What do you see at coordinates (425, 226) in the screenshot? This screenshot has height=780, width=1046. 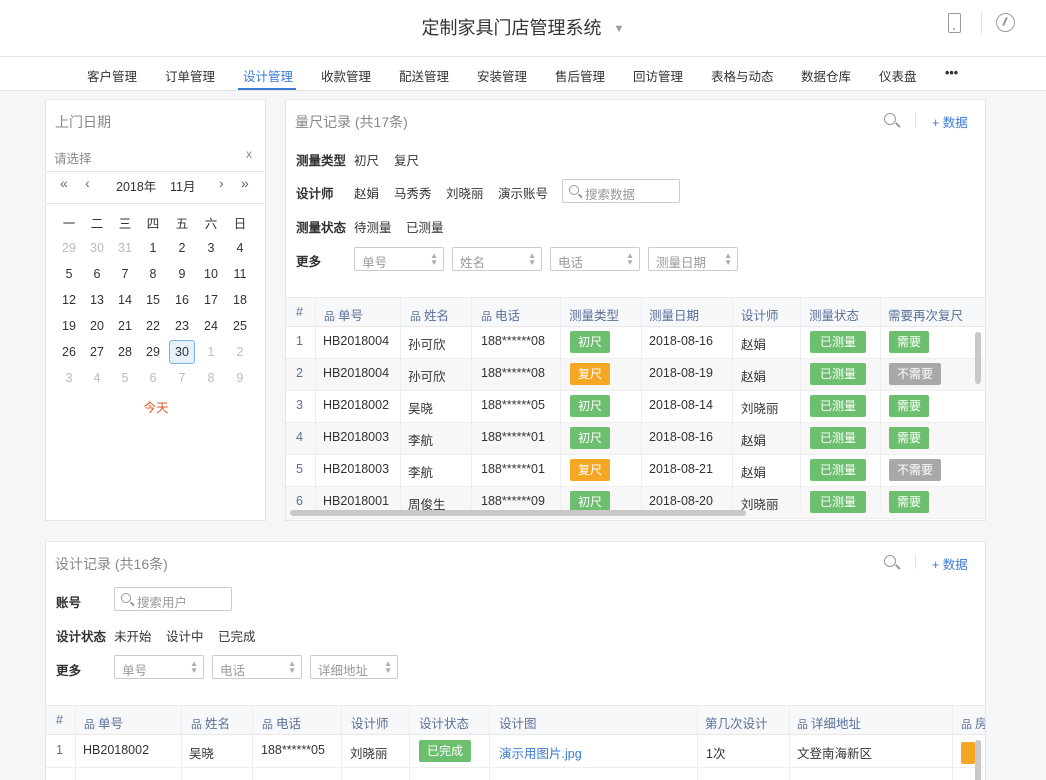 I see `filter-option: 已测量` at bounding box center [425, 226].